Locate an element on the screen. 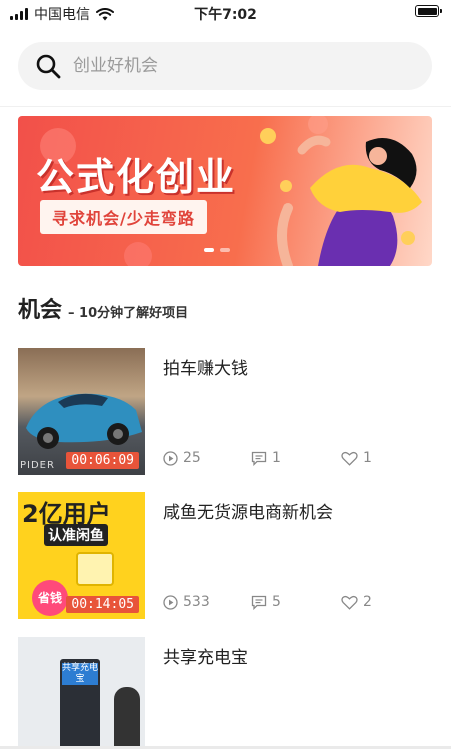 The height and width of the screenshot is (749, 451). video-thumbnail: PIDER 00:06:09 is located at coordinates (81, 411).